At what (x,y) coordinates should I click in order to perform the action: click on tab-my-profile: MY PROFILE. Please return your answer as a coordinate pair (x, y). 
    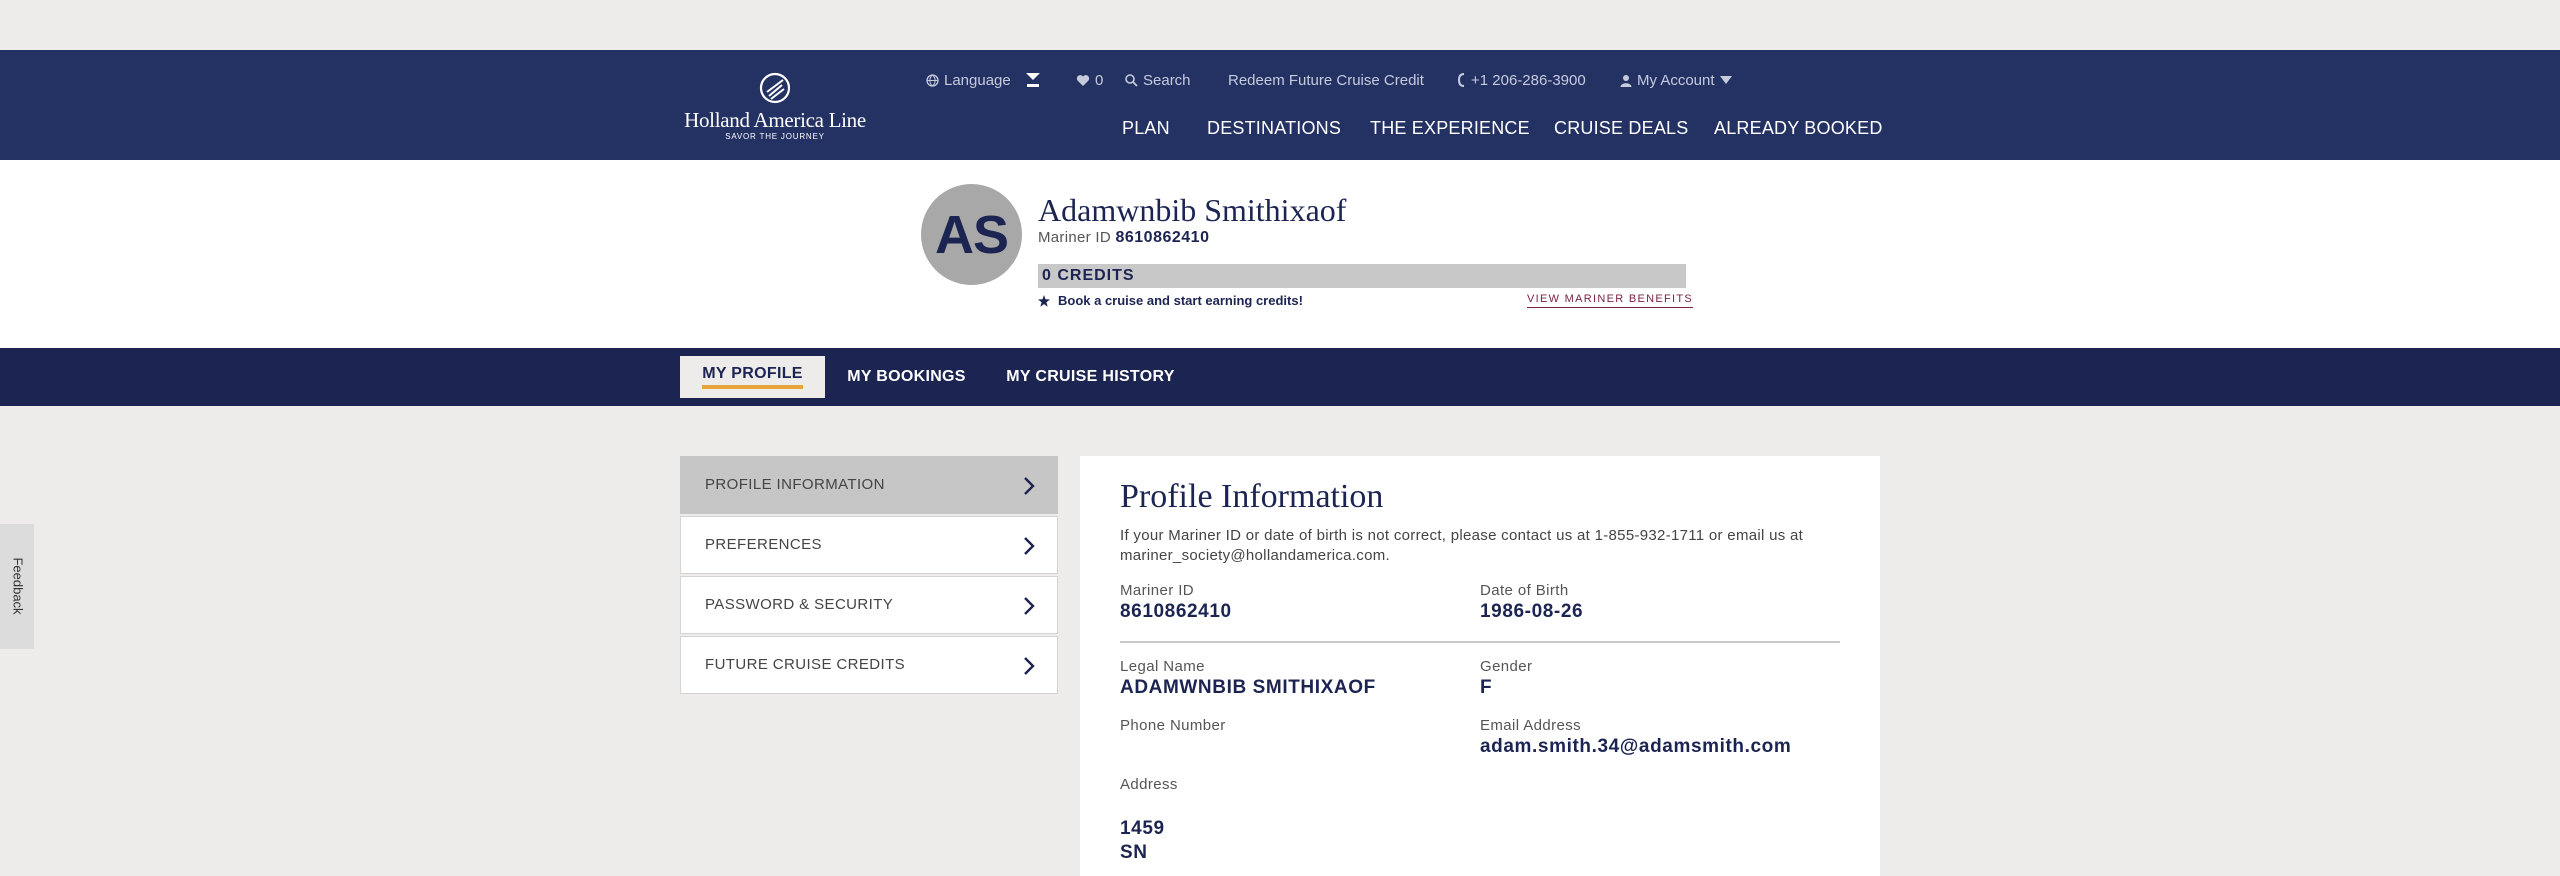
    Looking at the image, I should click on (752, 377).